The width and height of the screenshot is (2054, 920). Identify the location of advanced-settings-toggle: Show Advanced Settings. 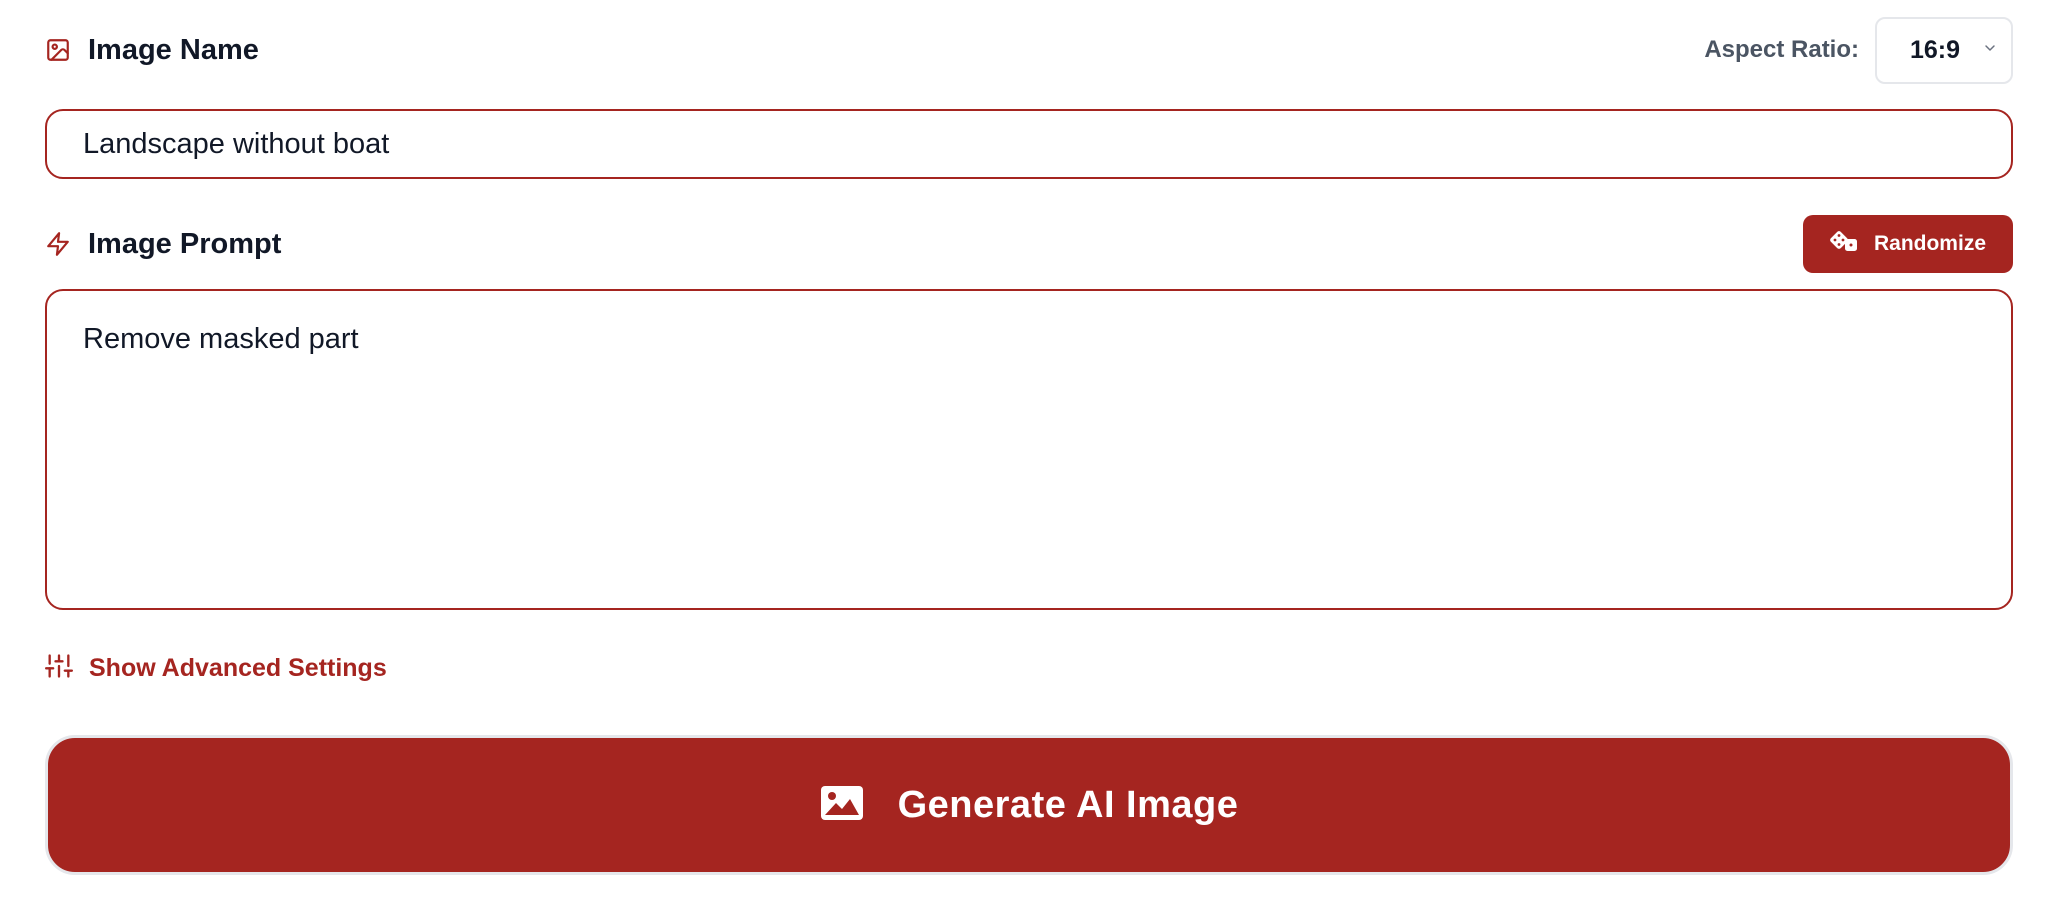
(216, 668).